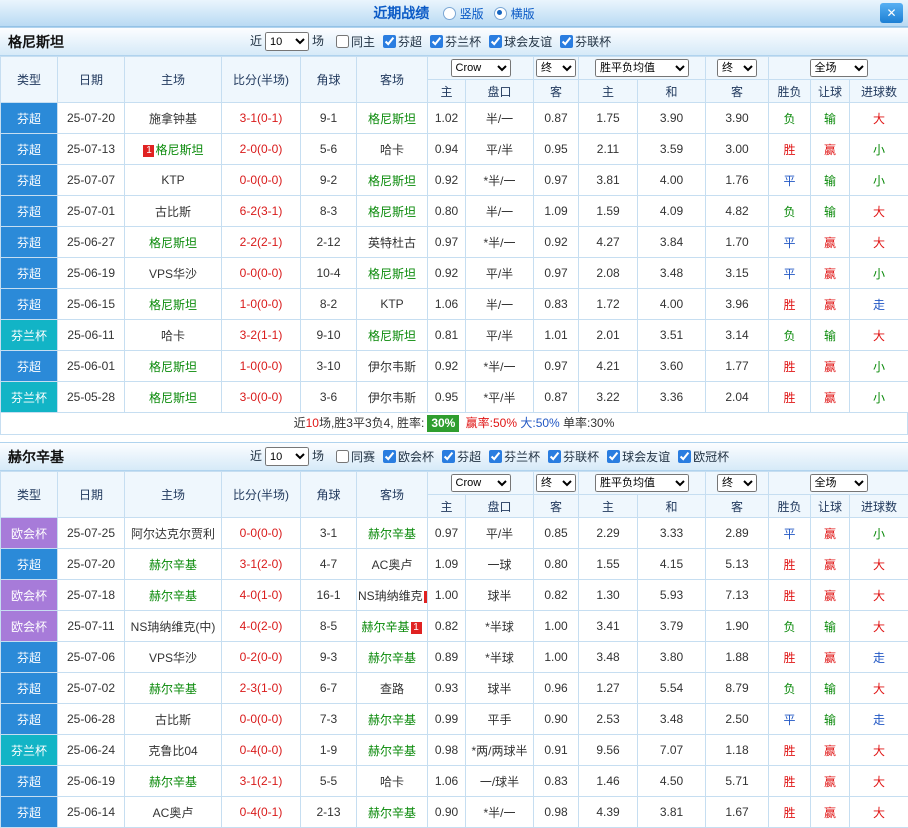 The width and height of the screenshot is (908, 828). Describe the element at coordinates (329, 397) in the screenshot. I see `corners: 3-6` at that location.